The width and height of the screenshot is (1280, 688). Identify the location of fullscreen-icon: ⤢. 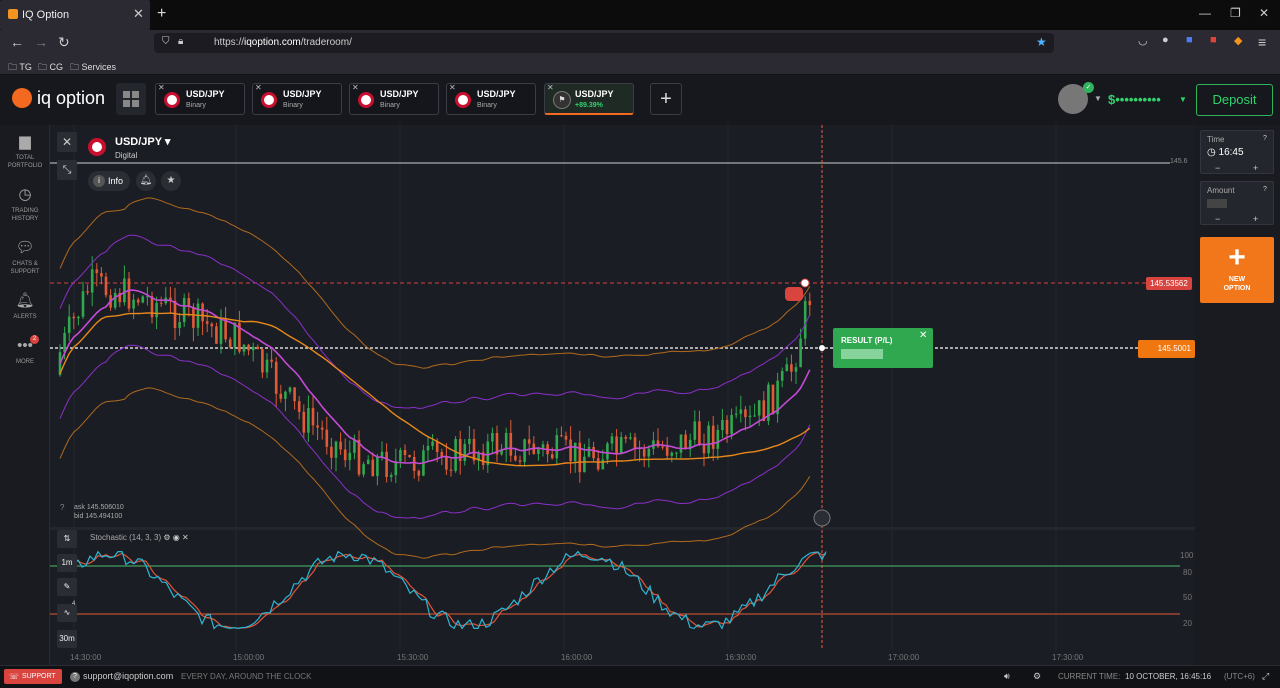
(1265, 676).